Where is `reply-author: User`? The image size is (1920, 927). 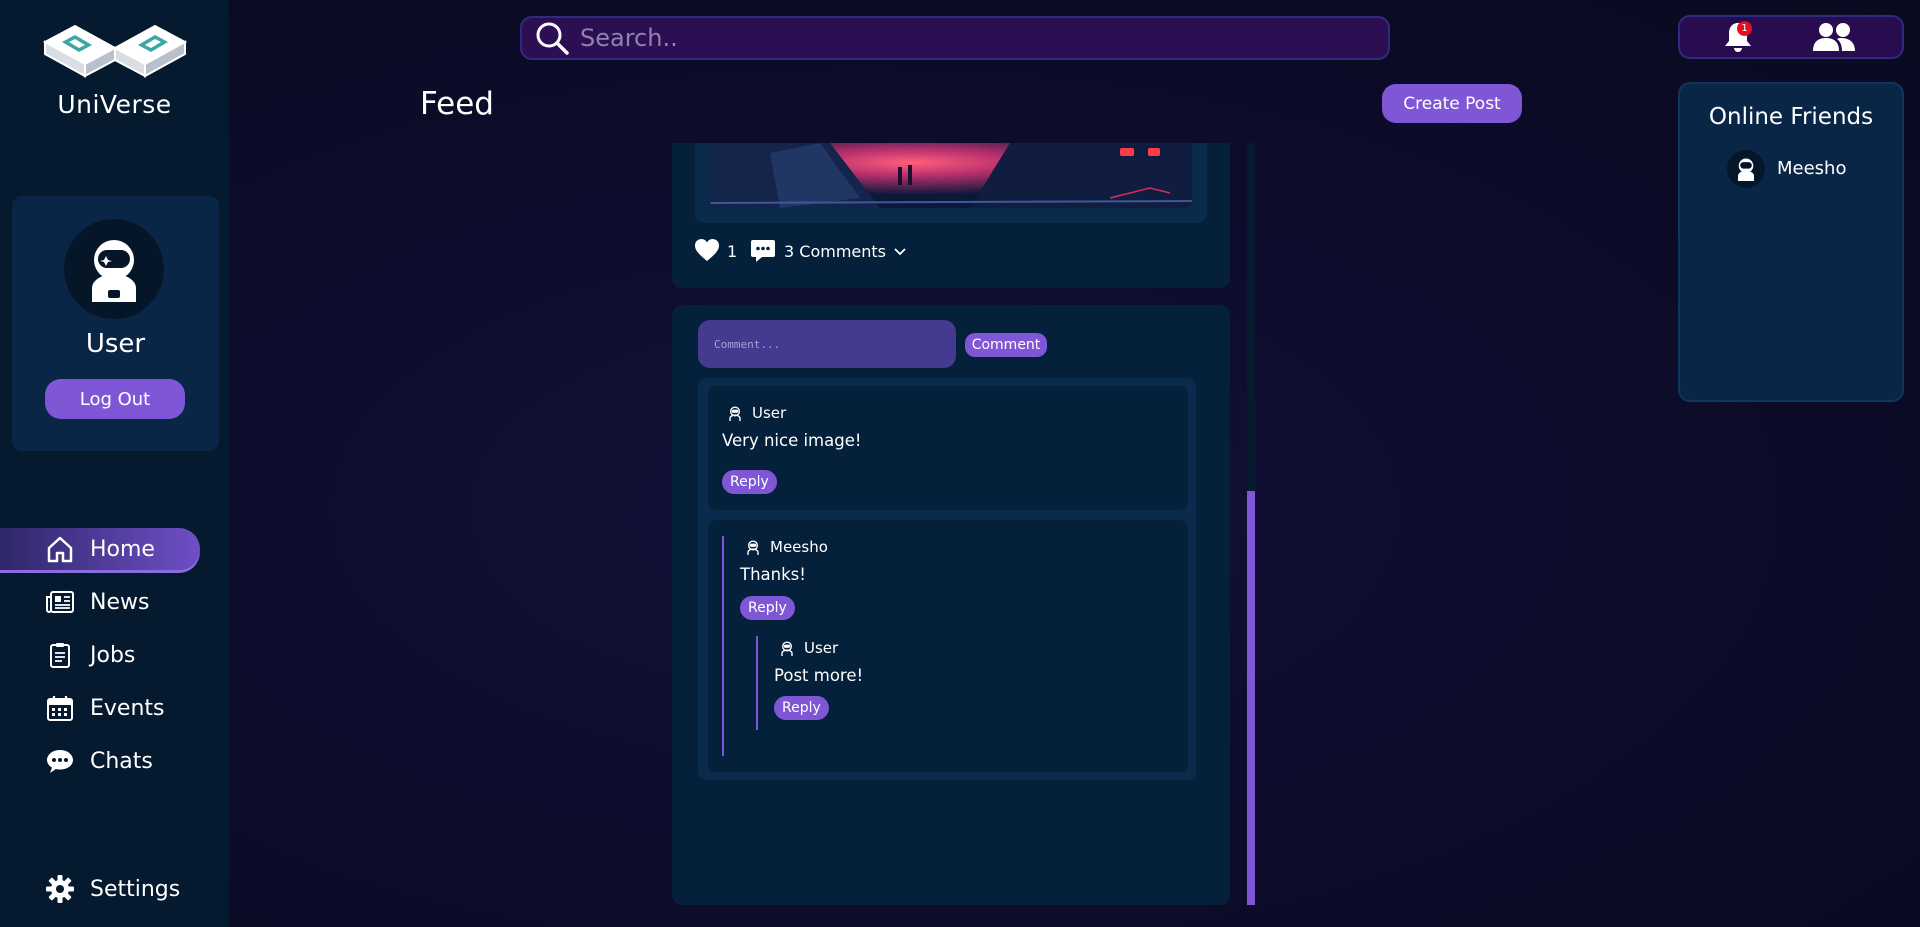 reply-author: User is located at coordinates (809, 648).